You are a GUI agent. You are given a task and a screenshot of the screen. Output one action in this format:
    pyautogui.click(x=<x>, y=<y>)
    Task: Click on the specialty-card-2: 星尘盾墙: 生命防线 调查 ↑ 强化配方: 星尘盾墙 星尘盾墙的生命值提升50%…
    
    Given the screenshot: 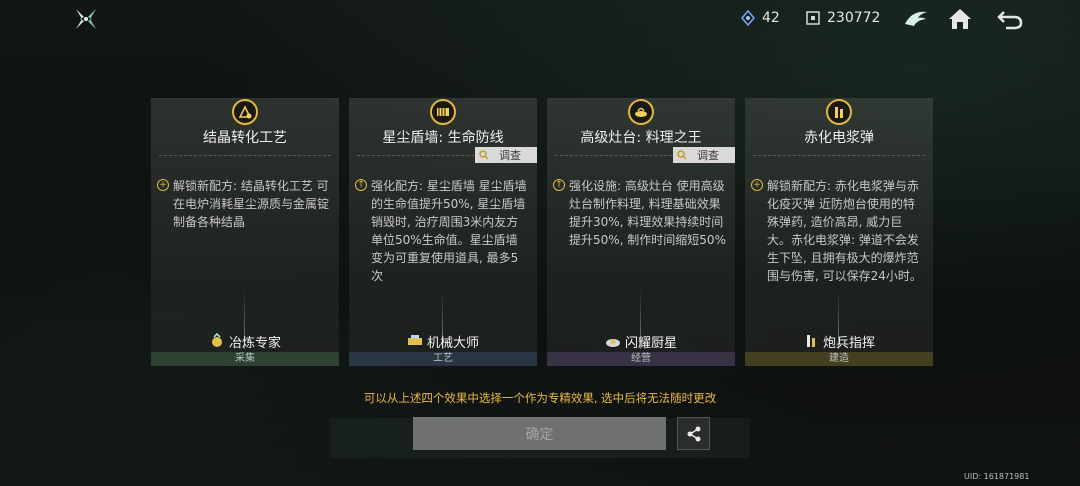 What is the action you would take?
    pyautogui.click(x=443, y=232)
    